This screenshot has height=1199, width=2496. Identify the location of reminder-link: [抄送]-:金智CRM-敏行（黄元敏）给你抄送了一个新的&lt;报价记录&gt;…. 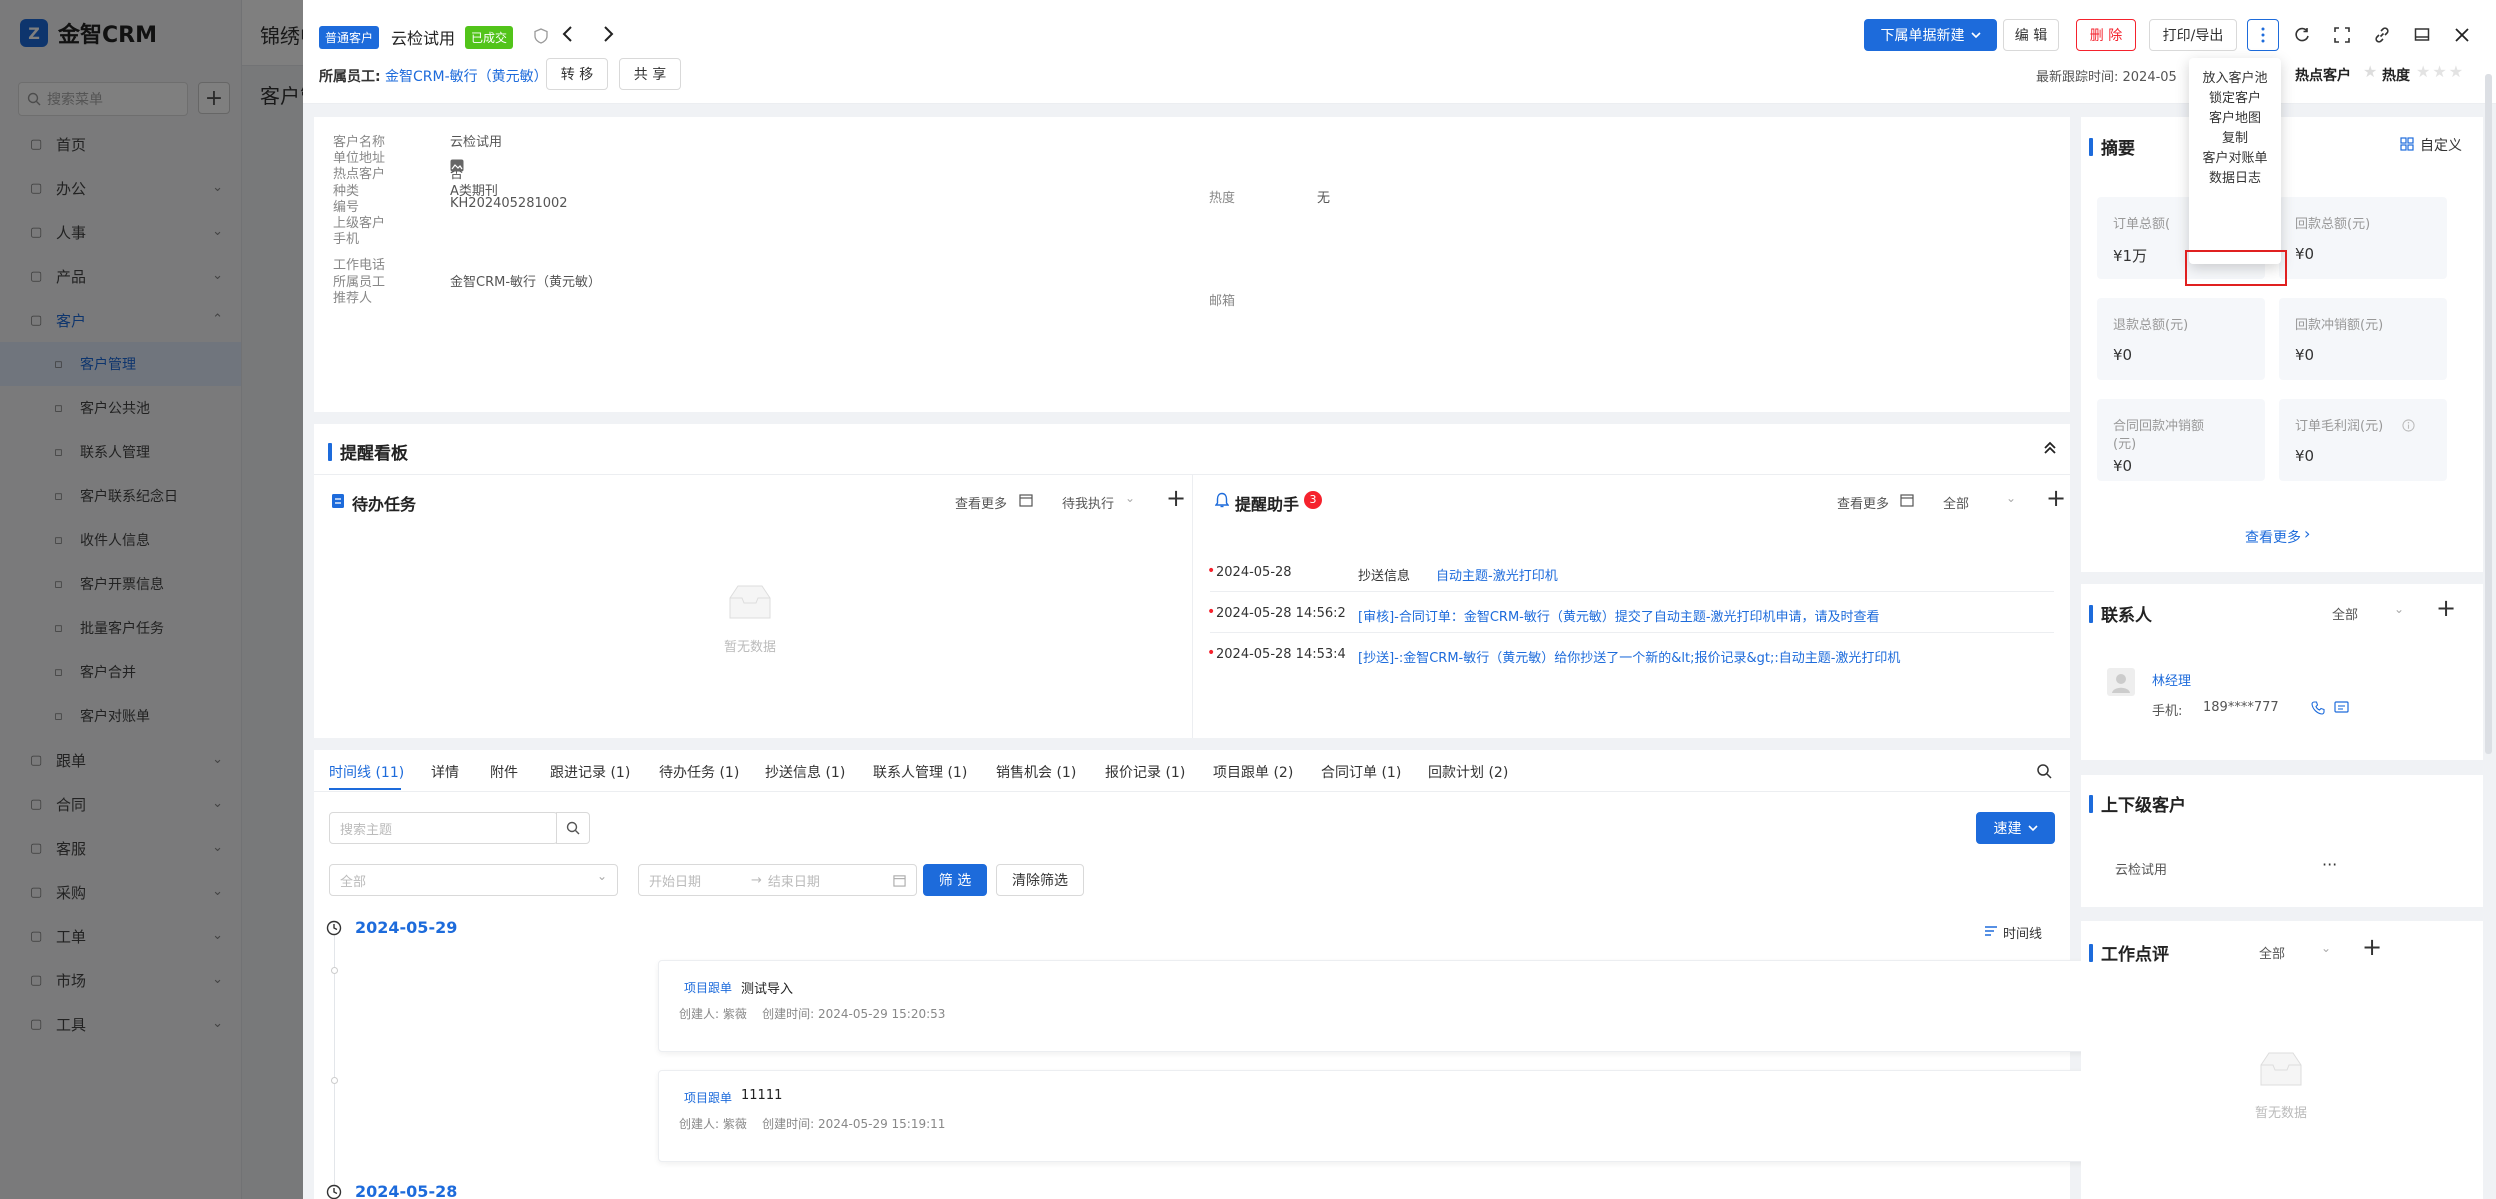
(1629, 656).